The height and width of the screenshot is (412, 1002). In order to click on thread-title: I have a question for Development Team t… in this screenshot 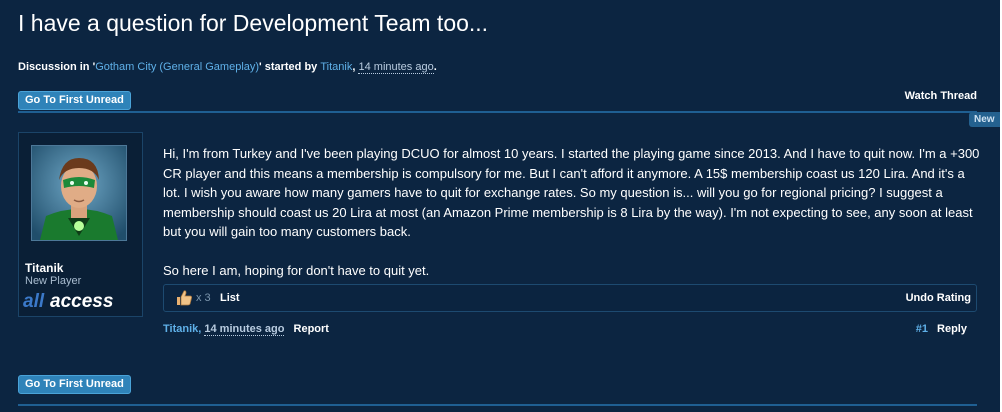, I will do `click(253, 23)`.